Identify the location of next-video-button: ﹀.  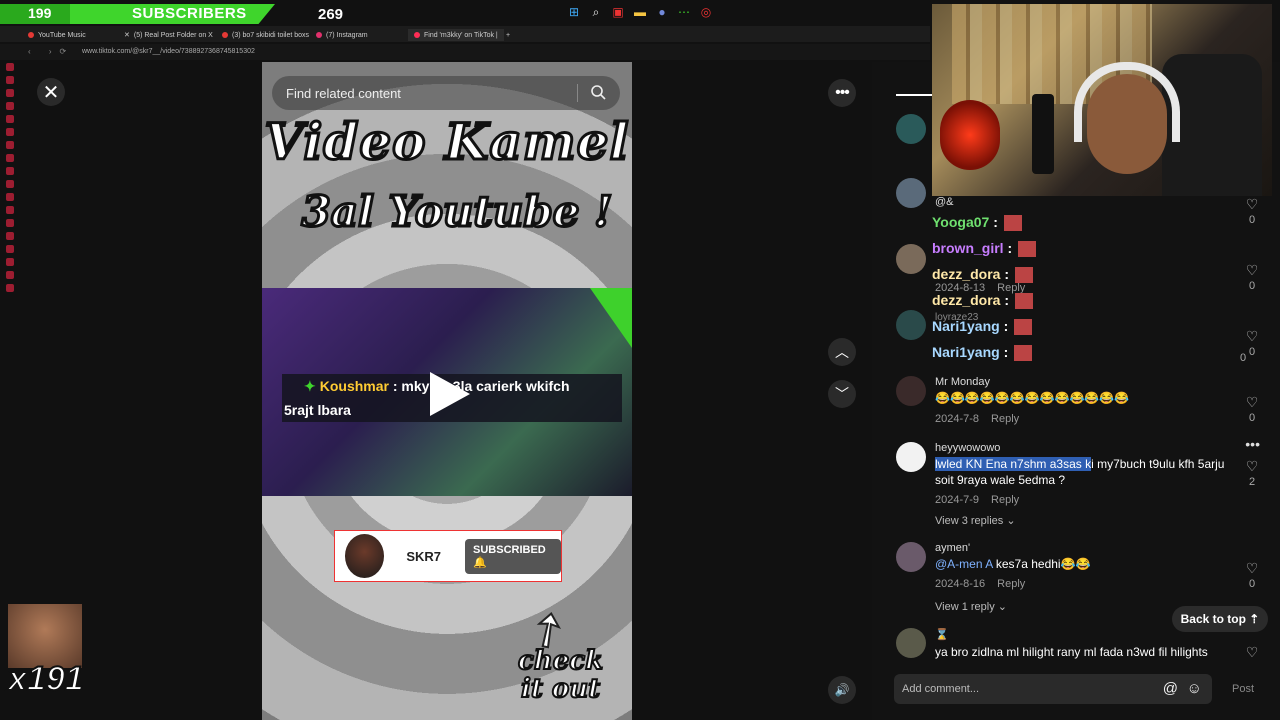
(842, 394).